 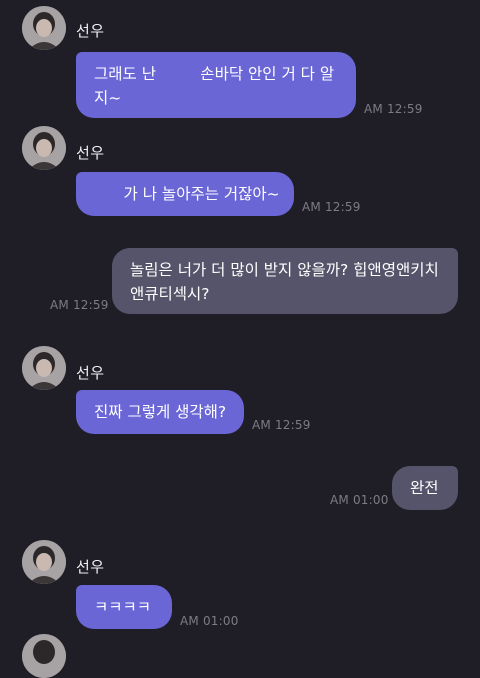 What do you see at coordinates (285, 281) in the screenshot?
I see `message-bubble: 놀림은 너가 더 많이 받지 않을까? 힙앤영앤키치 앤큐티섹시?` at bounding box center [285, 281].